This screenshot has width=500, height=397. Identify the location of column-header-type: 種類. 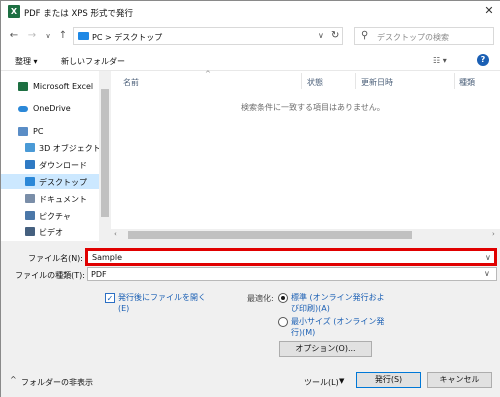
(467, 82).